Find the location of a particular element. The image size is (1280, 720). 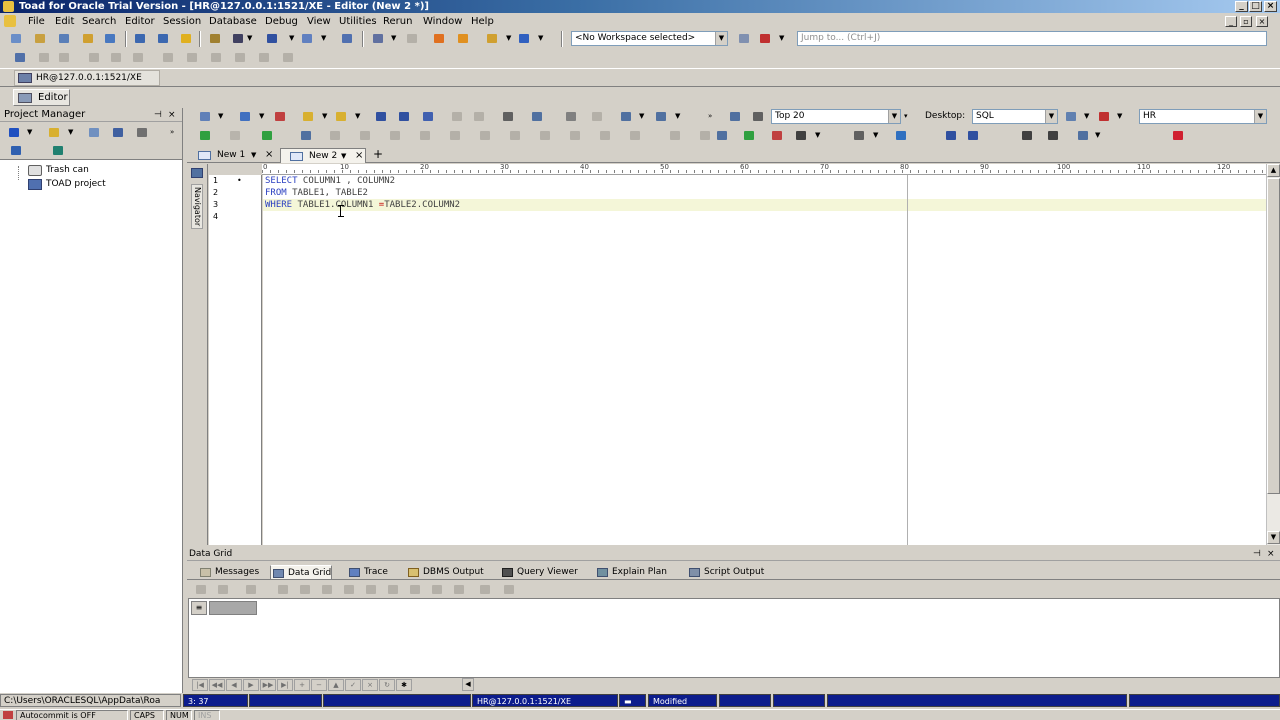

explain-icon is located at coordinates (306, 135).